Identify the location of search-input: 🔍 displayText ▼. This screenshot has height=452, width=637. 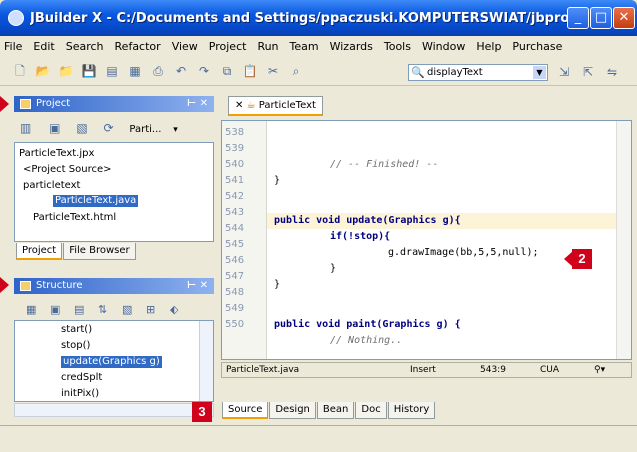
(478, 72).